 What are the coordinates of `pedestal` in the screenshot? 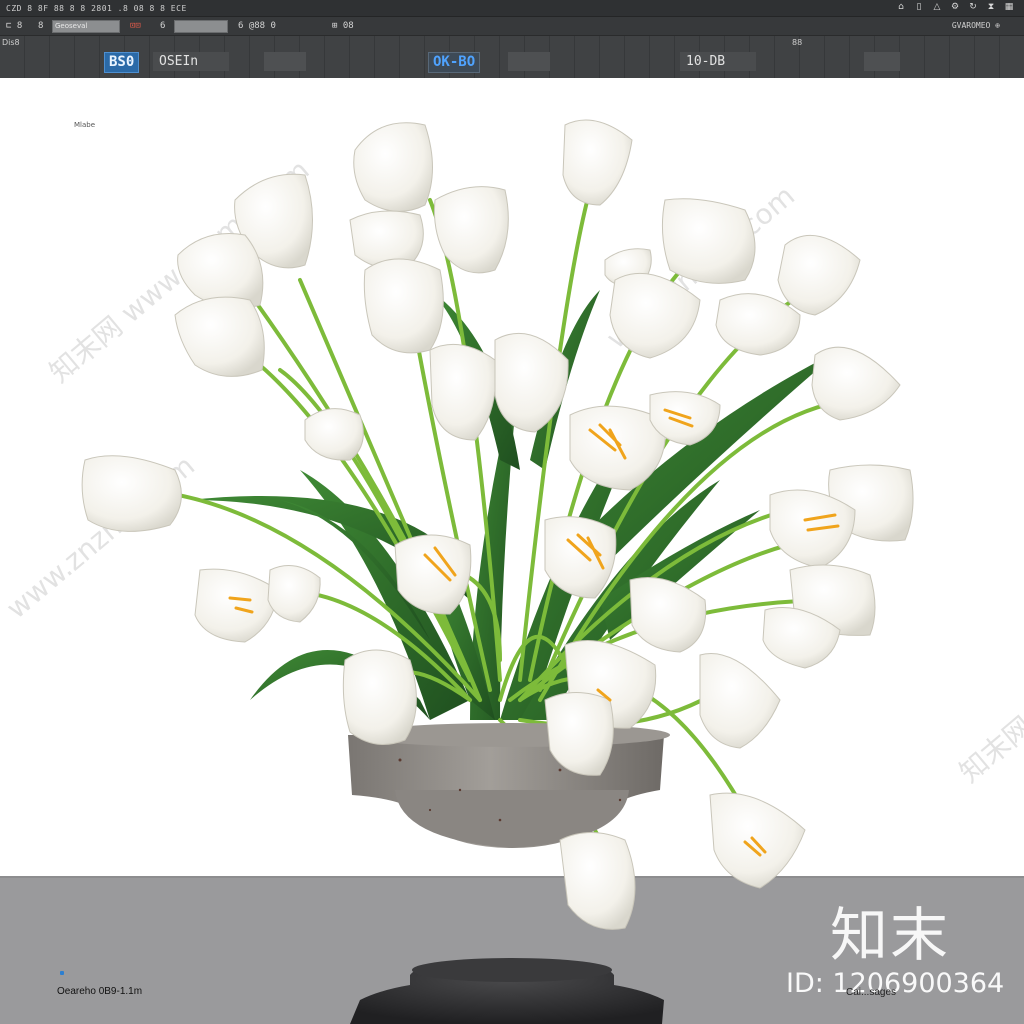 It's located at (507, 991).